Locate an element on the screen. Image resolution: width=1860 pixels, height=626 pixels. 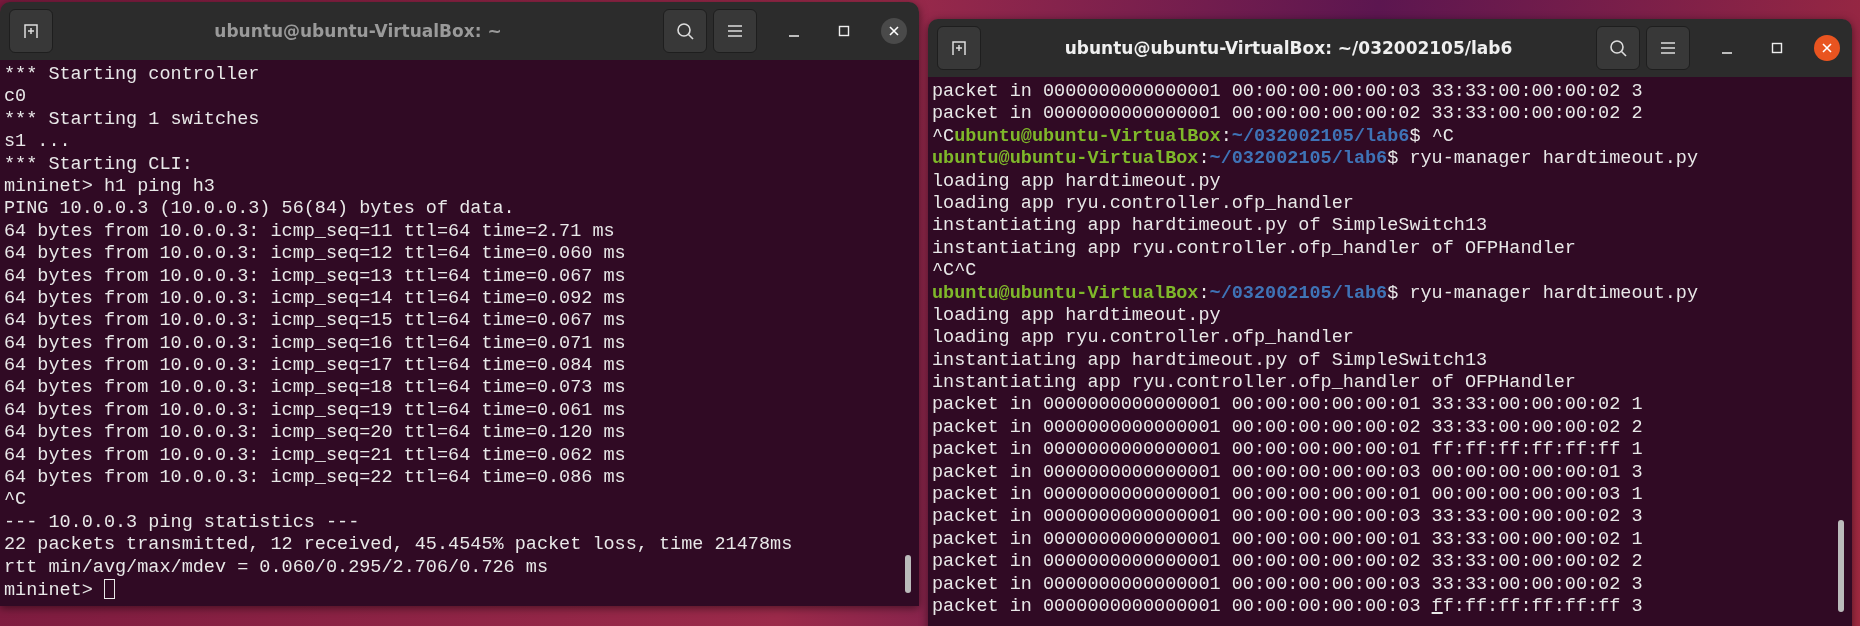
terminal-line: 22 packets transmitted, 12 received, 45.4545% packet loss, time 21478ms is located at coordinates (398, 545).